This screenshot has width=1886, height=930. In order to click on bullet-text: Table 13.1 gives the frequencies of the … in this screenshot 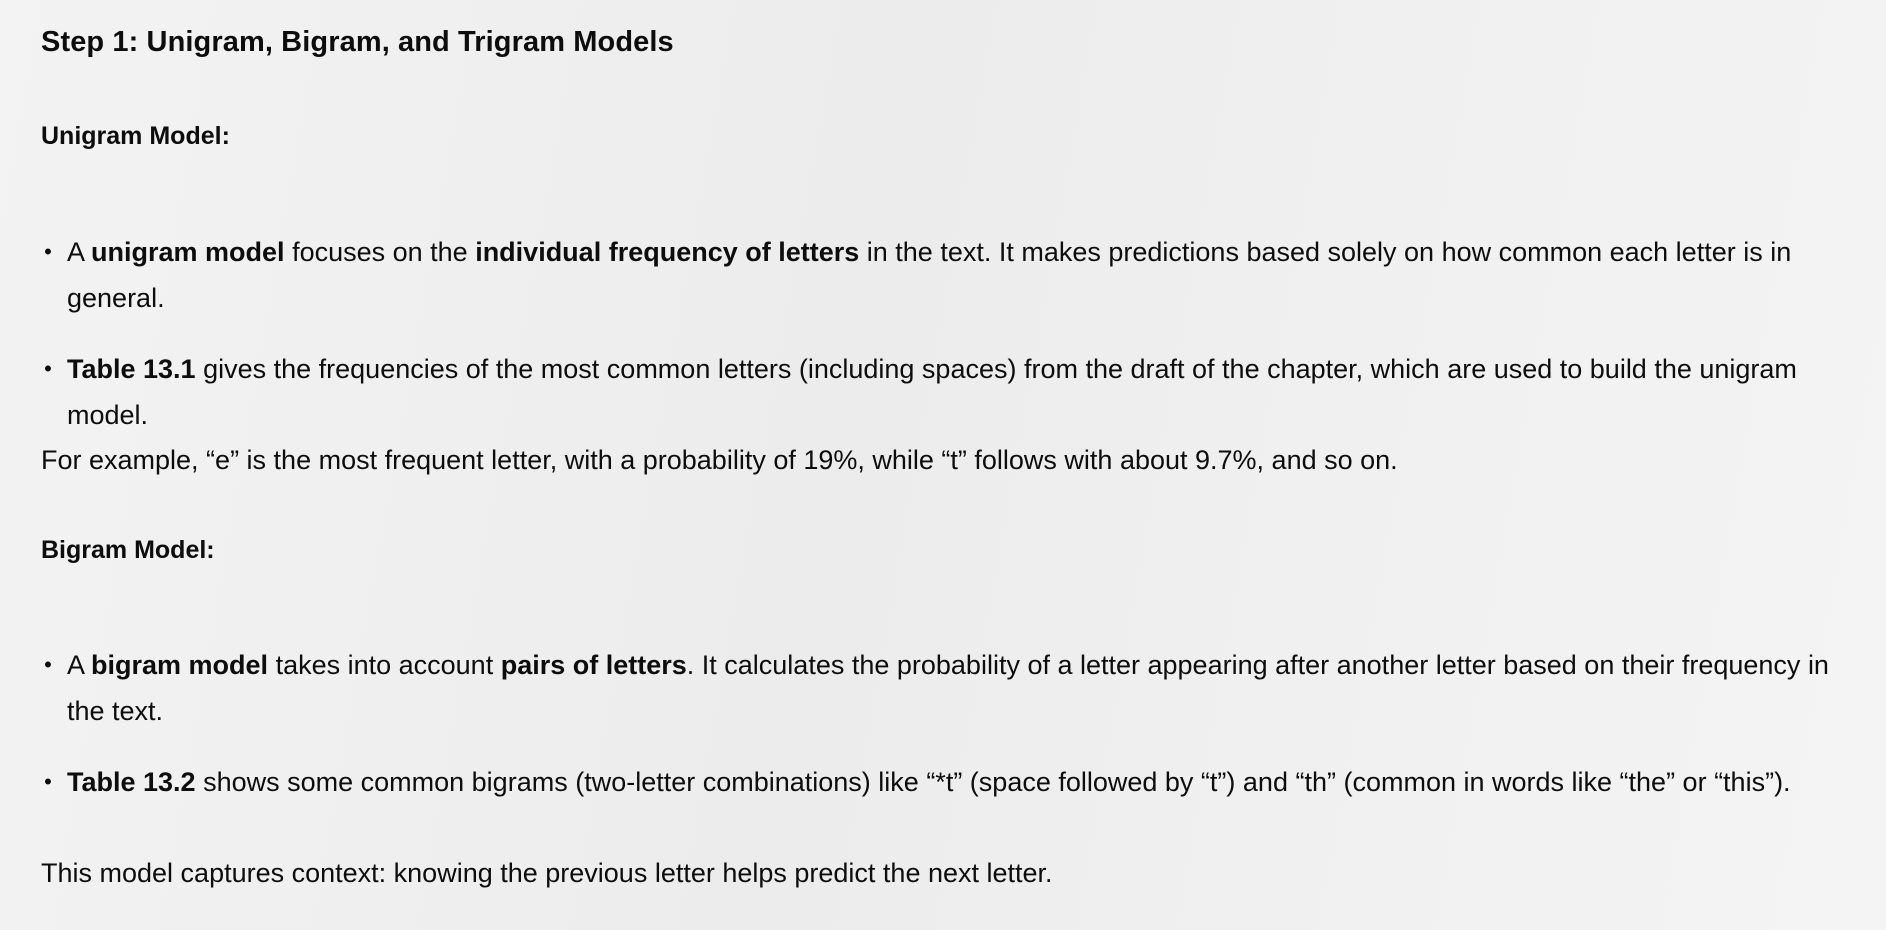, I will do `click(932, 392)`.